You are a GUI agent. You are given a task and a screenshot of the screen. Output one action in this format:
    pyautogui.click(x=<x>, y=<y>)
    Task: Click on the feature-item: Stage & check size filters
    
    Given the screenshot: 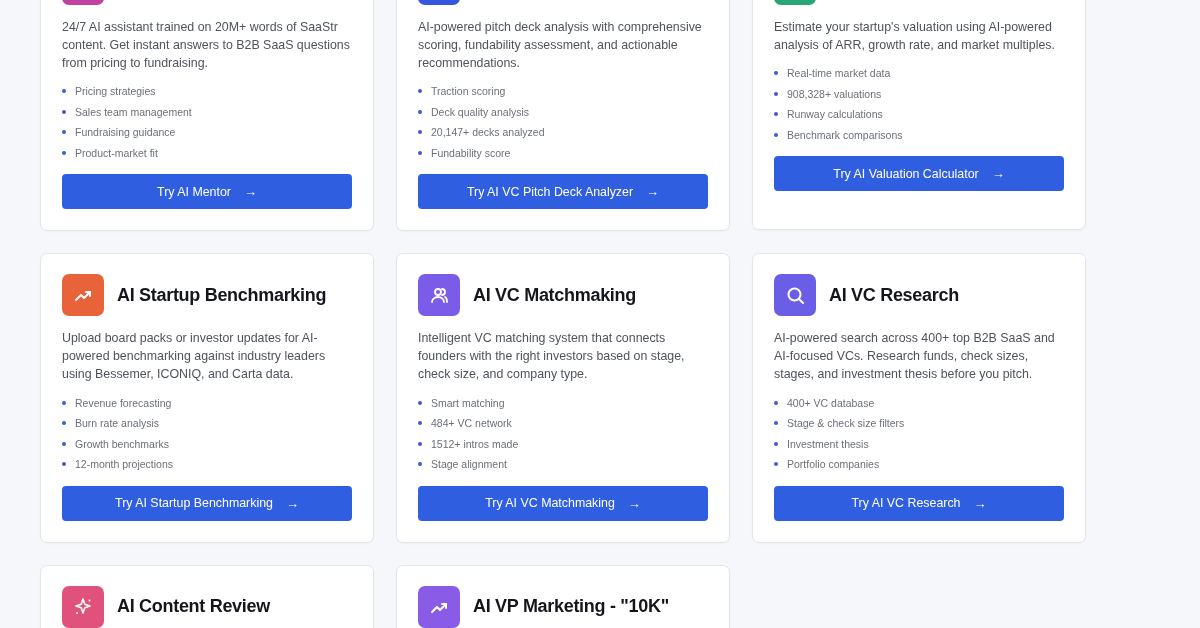 What is the action you would take?
    pyautogui.click(x=846, y=423)
    